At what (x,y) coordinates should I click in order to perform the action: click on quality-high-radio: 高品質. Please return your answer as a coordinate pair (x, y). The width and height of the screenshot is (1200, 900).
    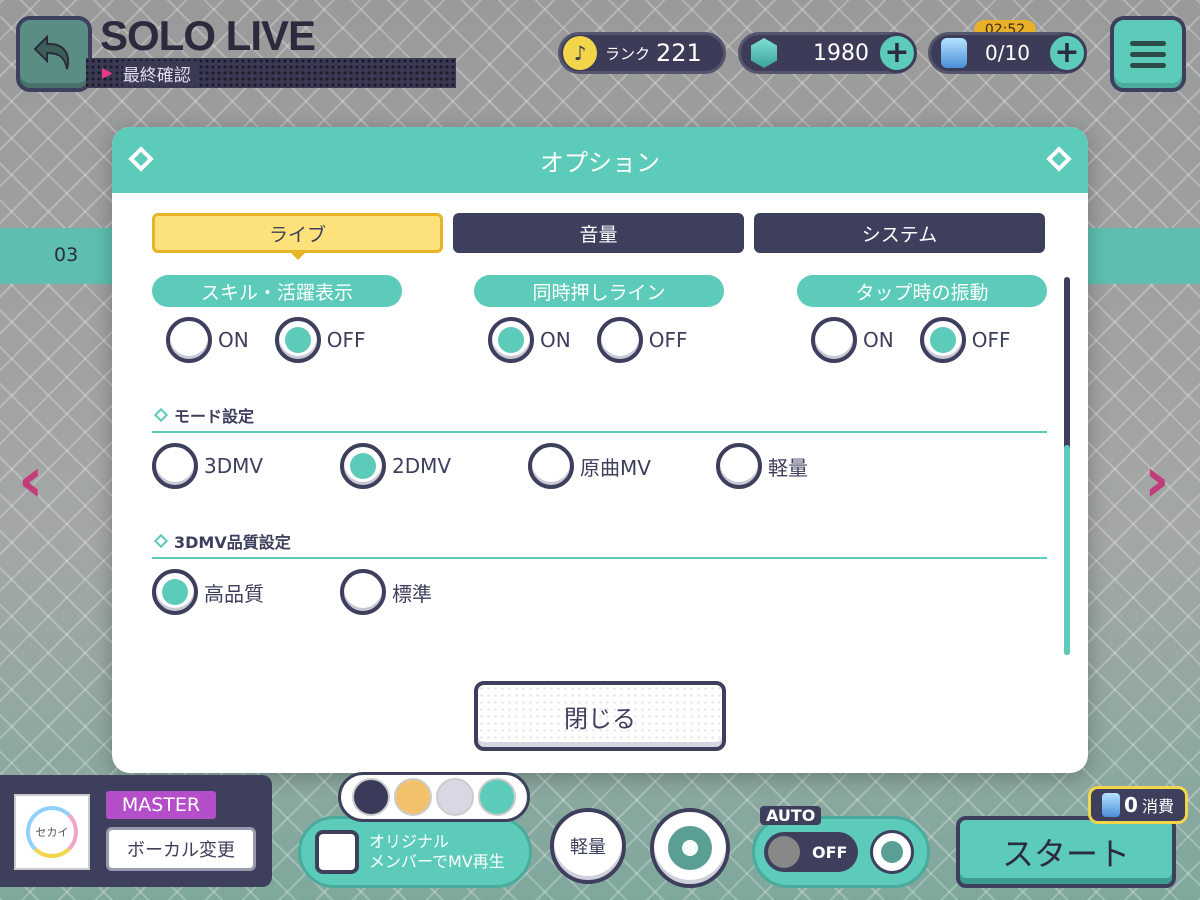
    Looking at the image, I should click on (246, 592).